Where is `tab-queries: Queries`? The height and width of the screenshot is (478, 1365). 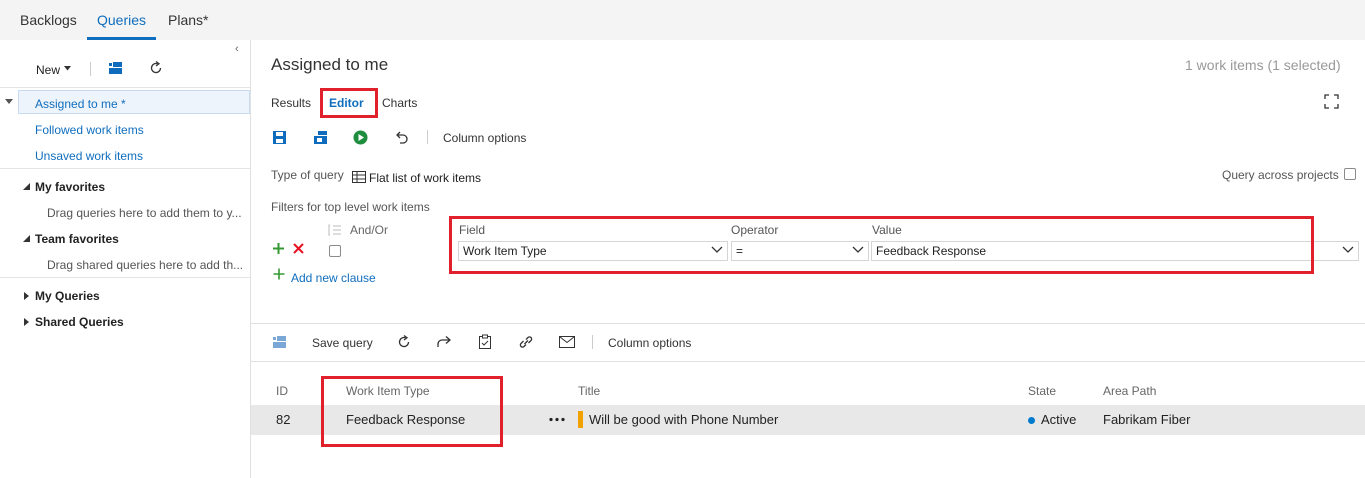 tab-queries: Queries is located at coordinates (121, 20).